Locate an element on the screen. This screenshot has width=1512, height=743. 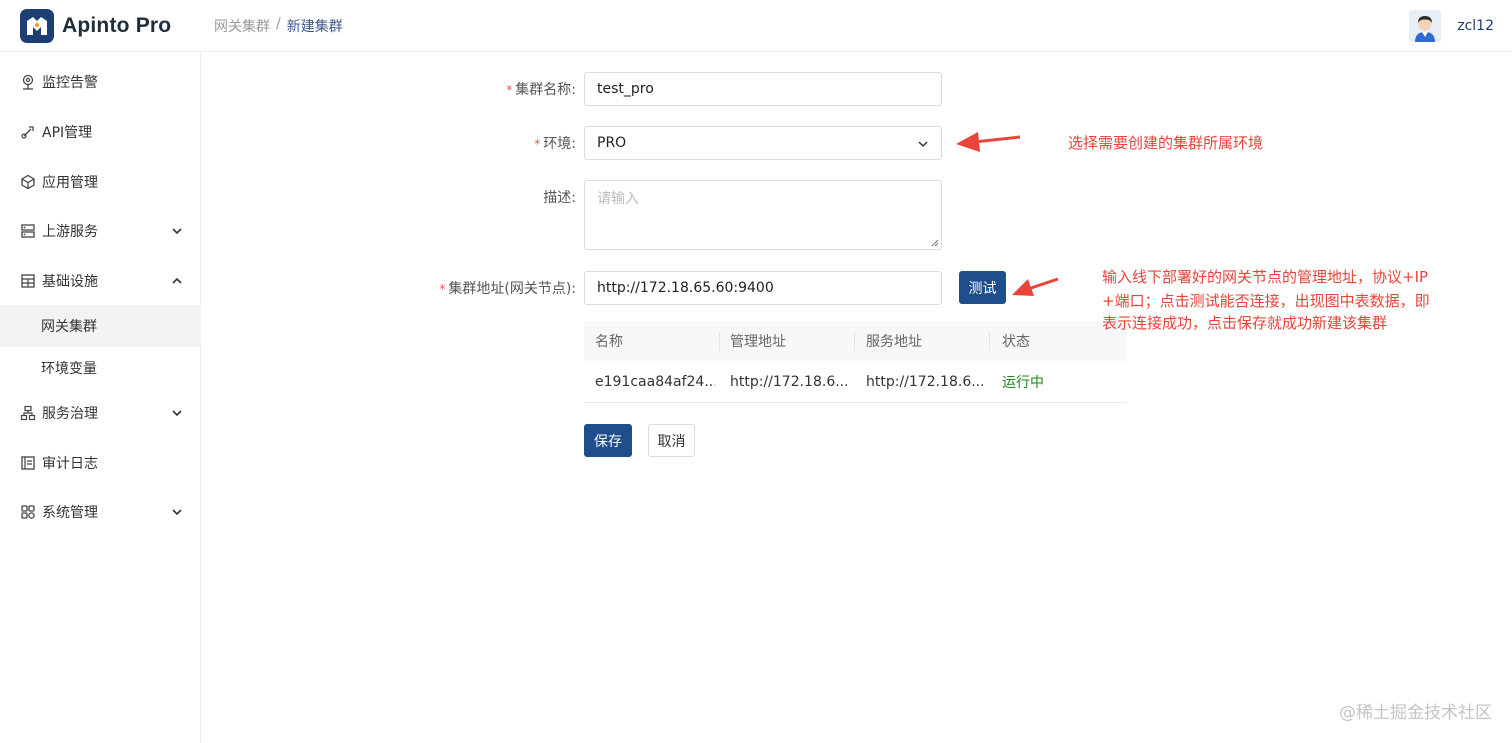
save-button: 保存 is located at coordinates (608, 440).